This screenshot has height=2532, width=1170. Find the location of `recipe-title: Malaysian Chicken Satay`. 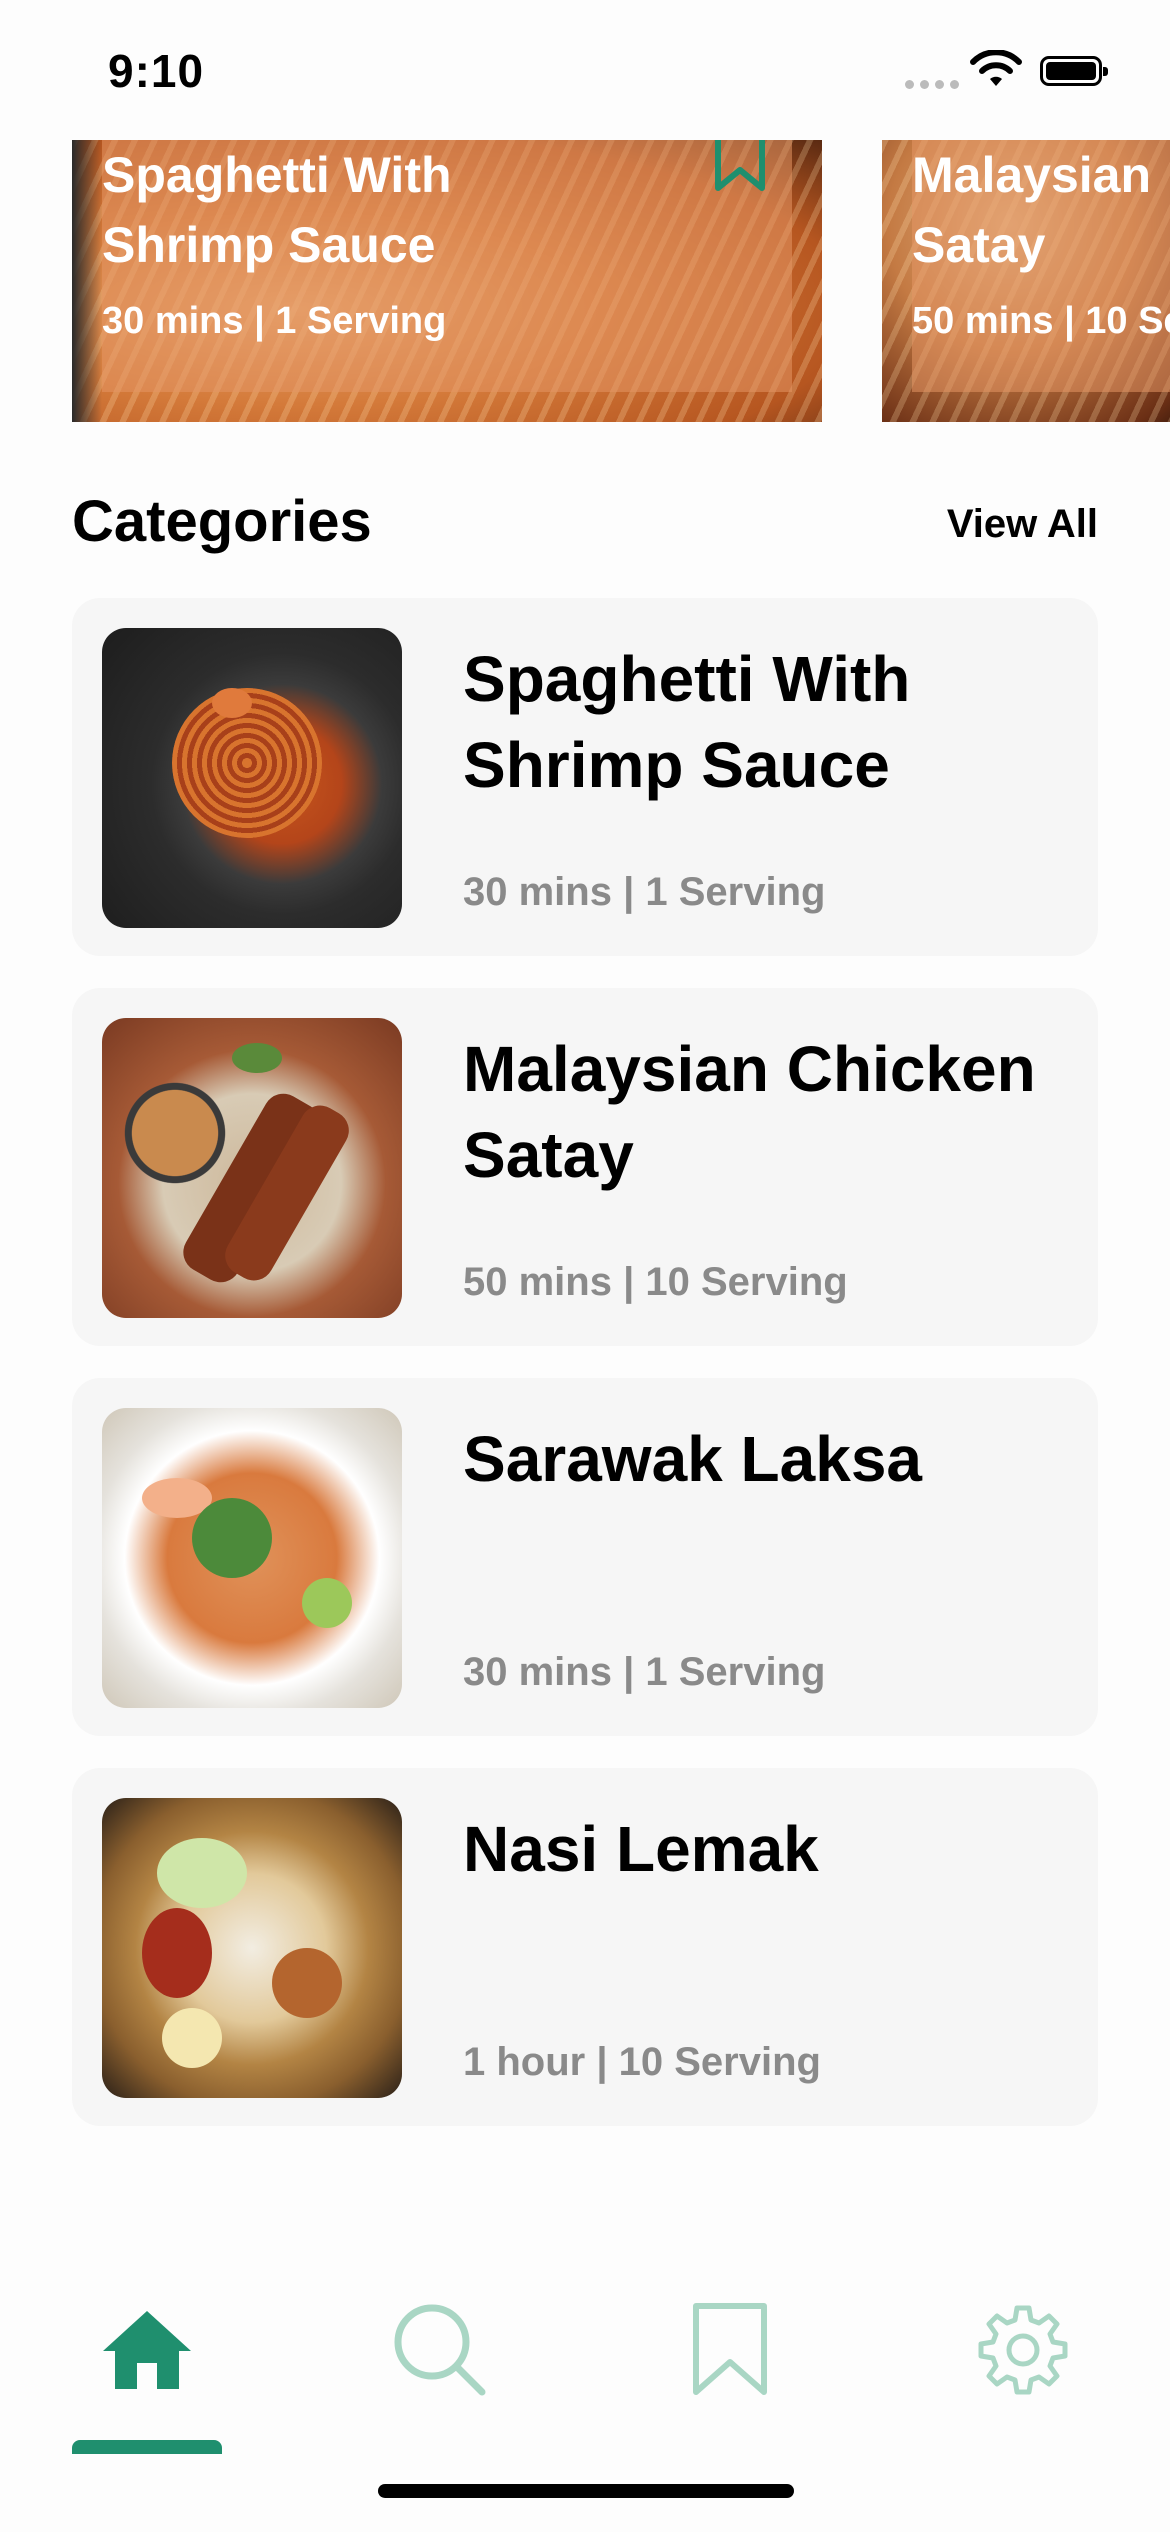

recipe-title: Malaysian Chicken Satay is located at coordinates (749, 1112).